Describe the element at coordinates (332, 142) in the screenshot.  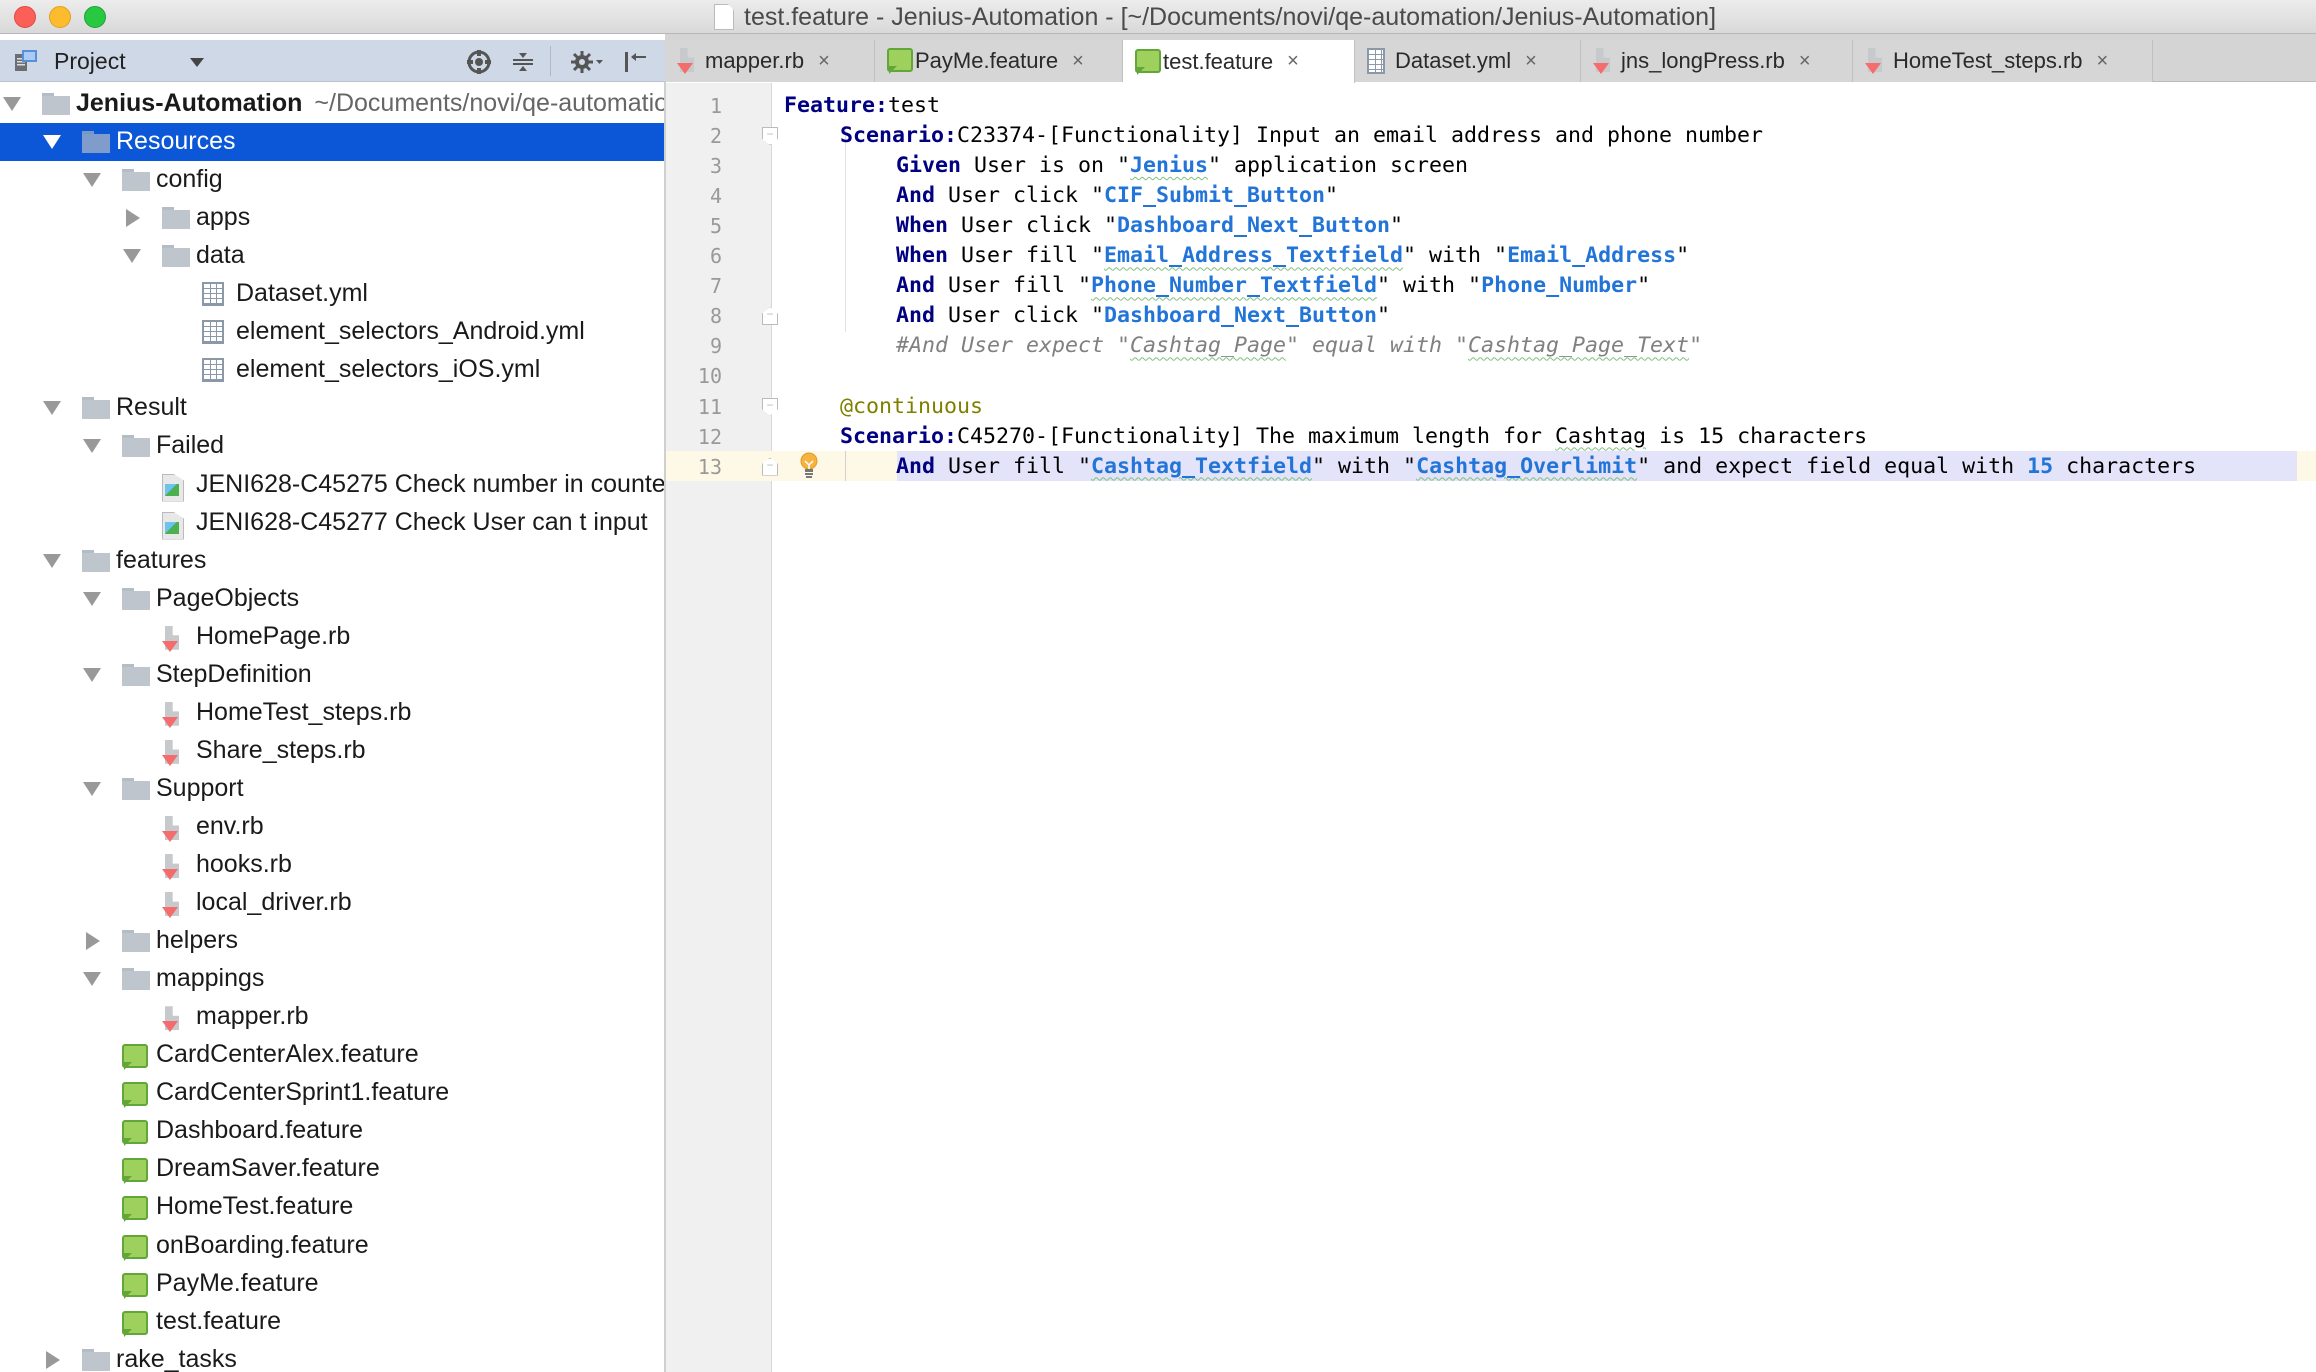
I see `tree-folder: Resources` at that location.